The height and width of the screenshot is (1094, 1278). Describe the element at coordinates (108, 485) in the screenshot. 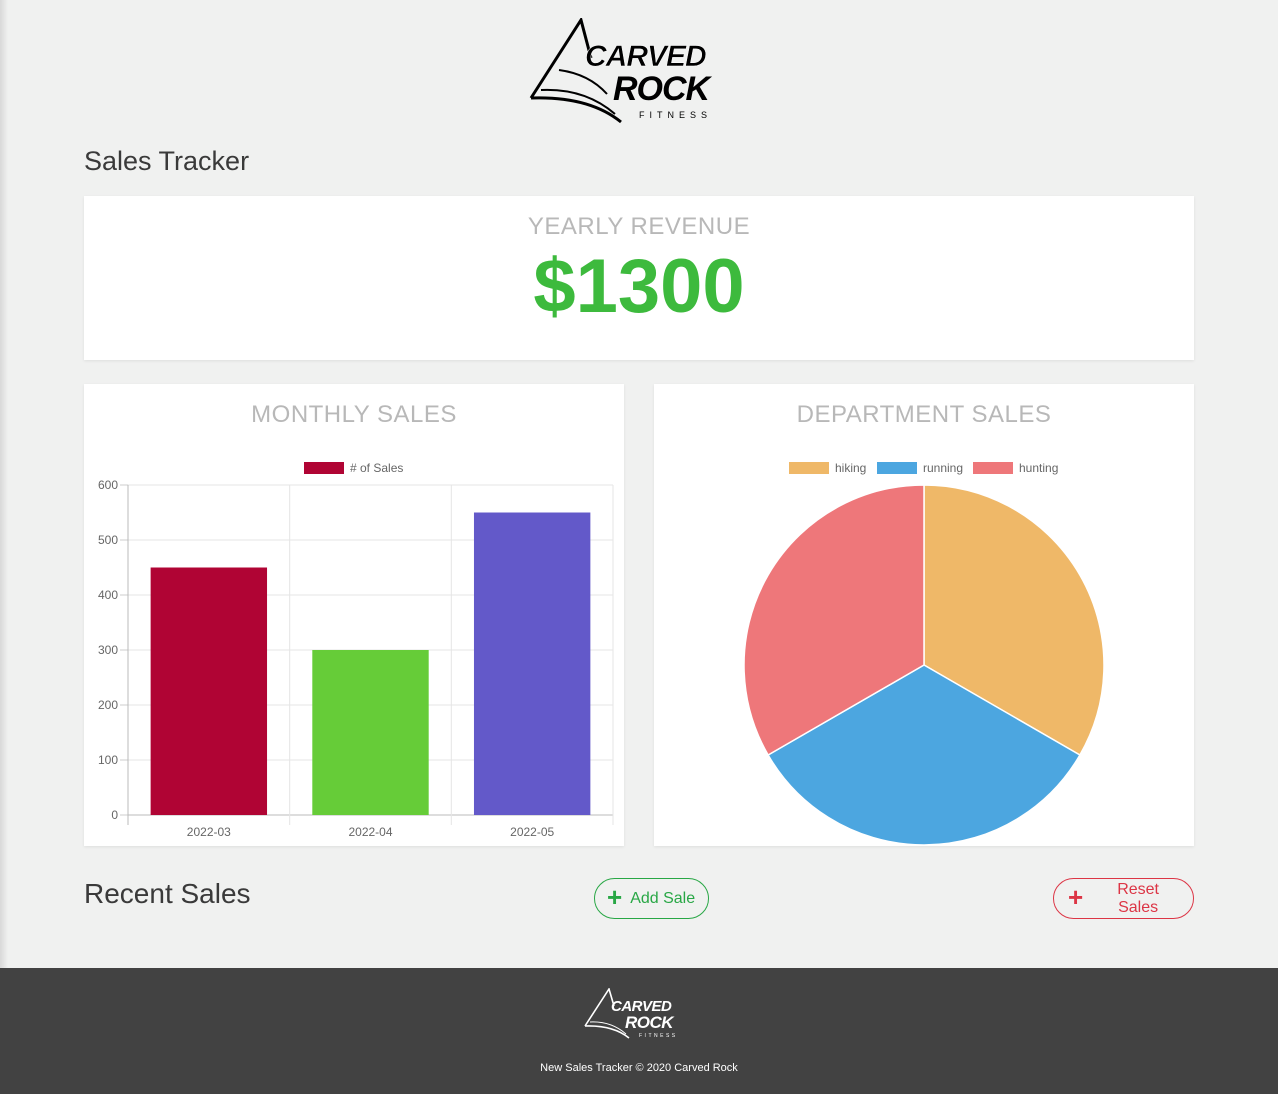

I see `y-tick-label: 600` at that location.